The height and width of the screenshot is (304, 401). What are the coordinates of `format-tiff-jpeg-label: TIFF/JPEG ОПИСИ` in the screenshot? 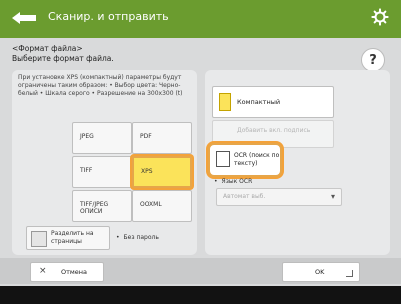 It's located at (94, 208).